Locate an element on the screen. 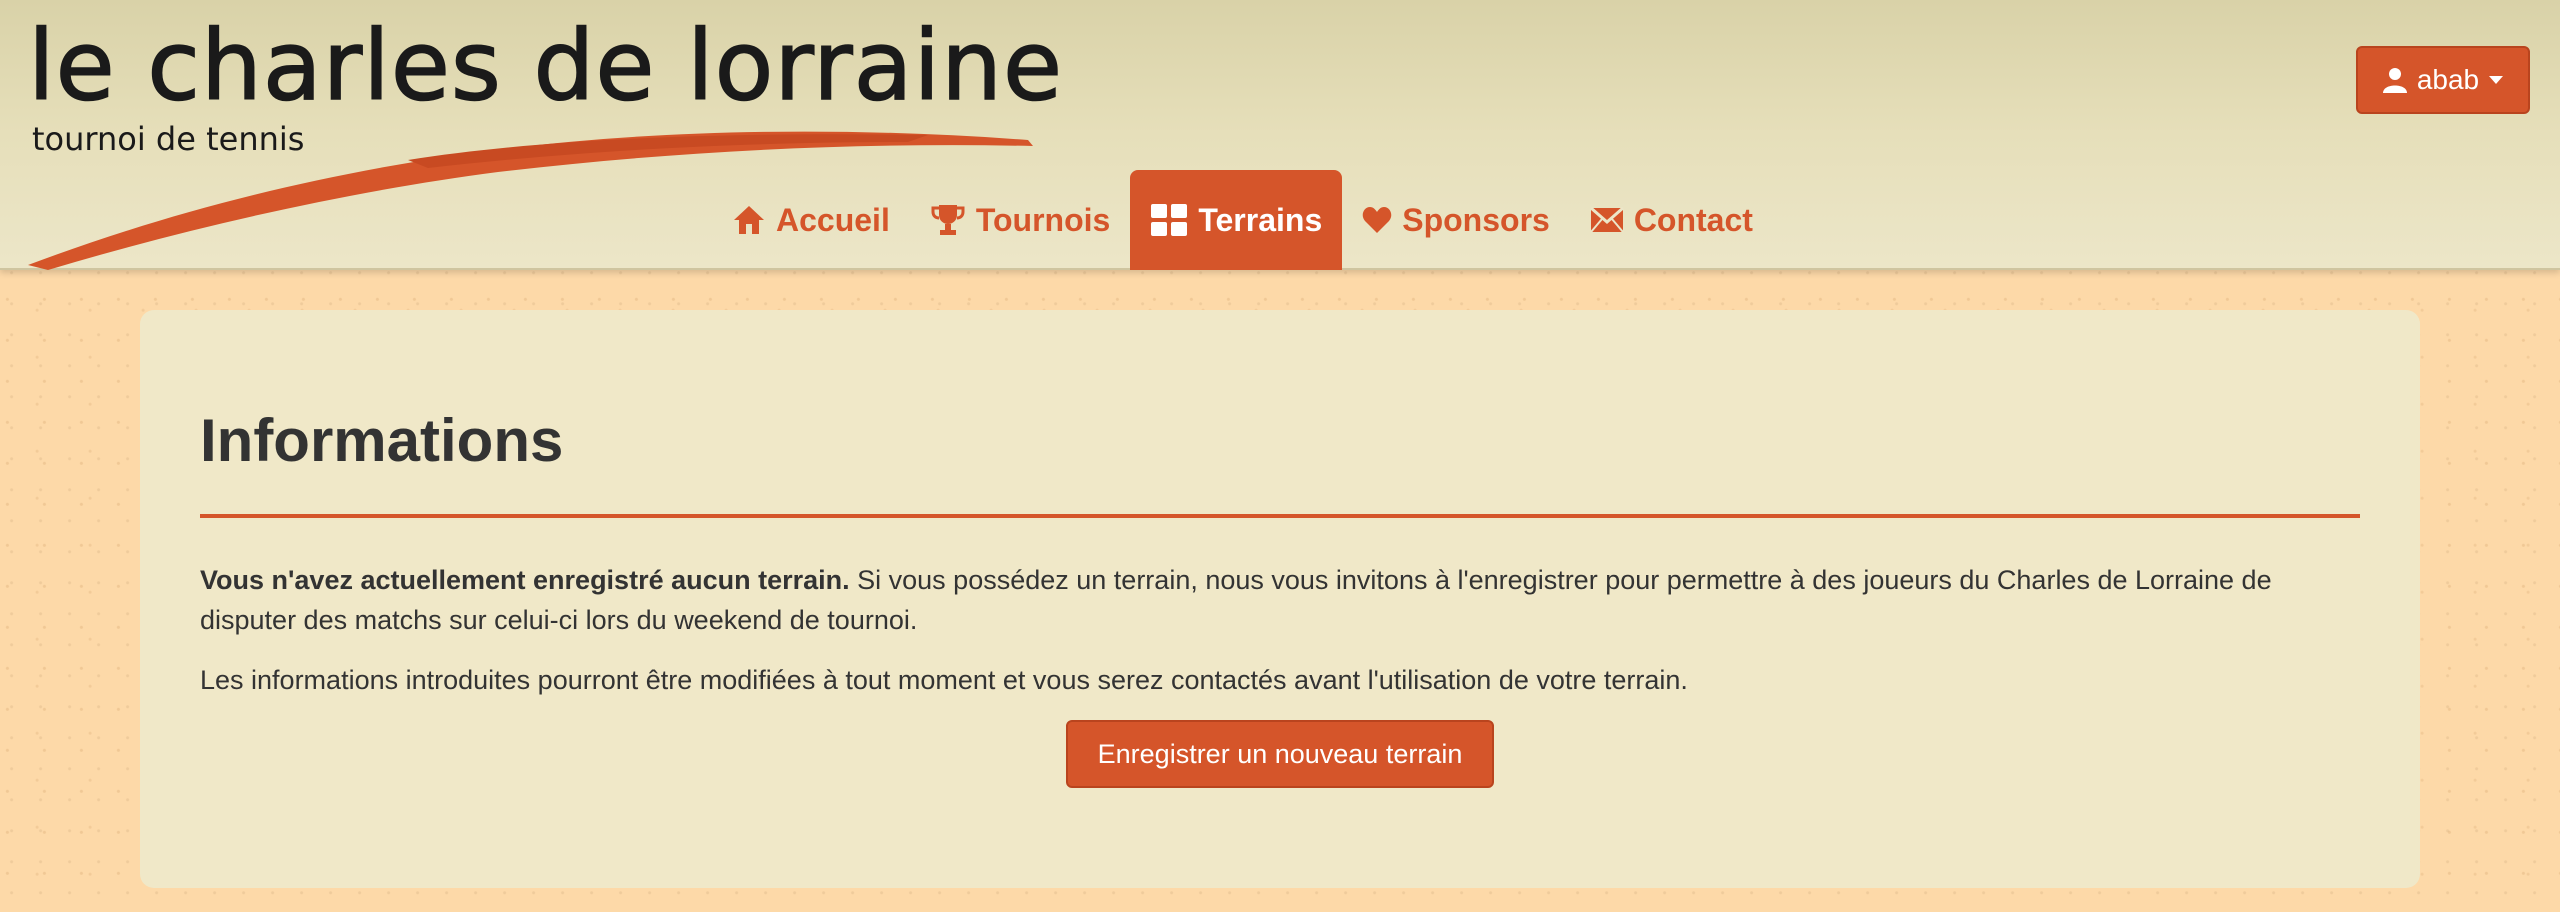 The height and width of the screenshot is (912, 2560). nav-label-terrains: Terrains is located at coordinates (1260, 219).